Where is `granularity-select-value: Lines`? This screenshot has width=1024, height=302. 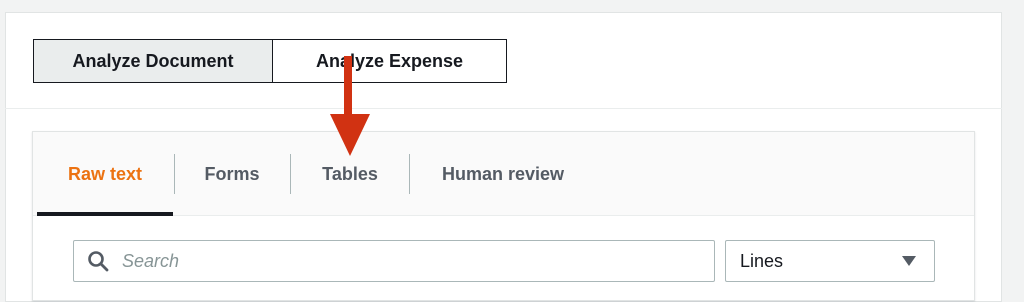
granularity-select-value: Lines is located at coordinates (762, 260).